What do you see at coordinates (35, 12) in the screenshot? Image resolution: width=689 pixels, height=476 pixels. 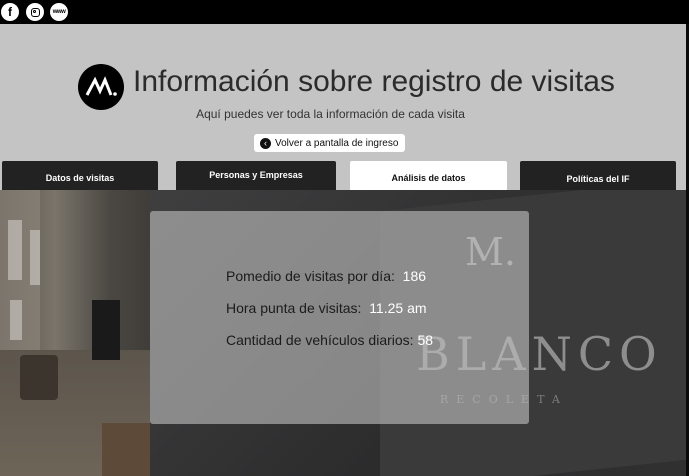 I see `instagram-icon` at bounding box center [35, 12].